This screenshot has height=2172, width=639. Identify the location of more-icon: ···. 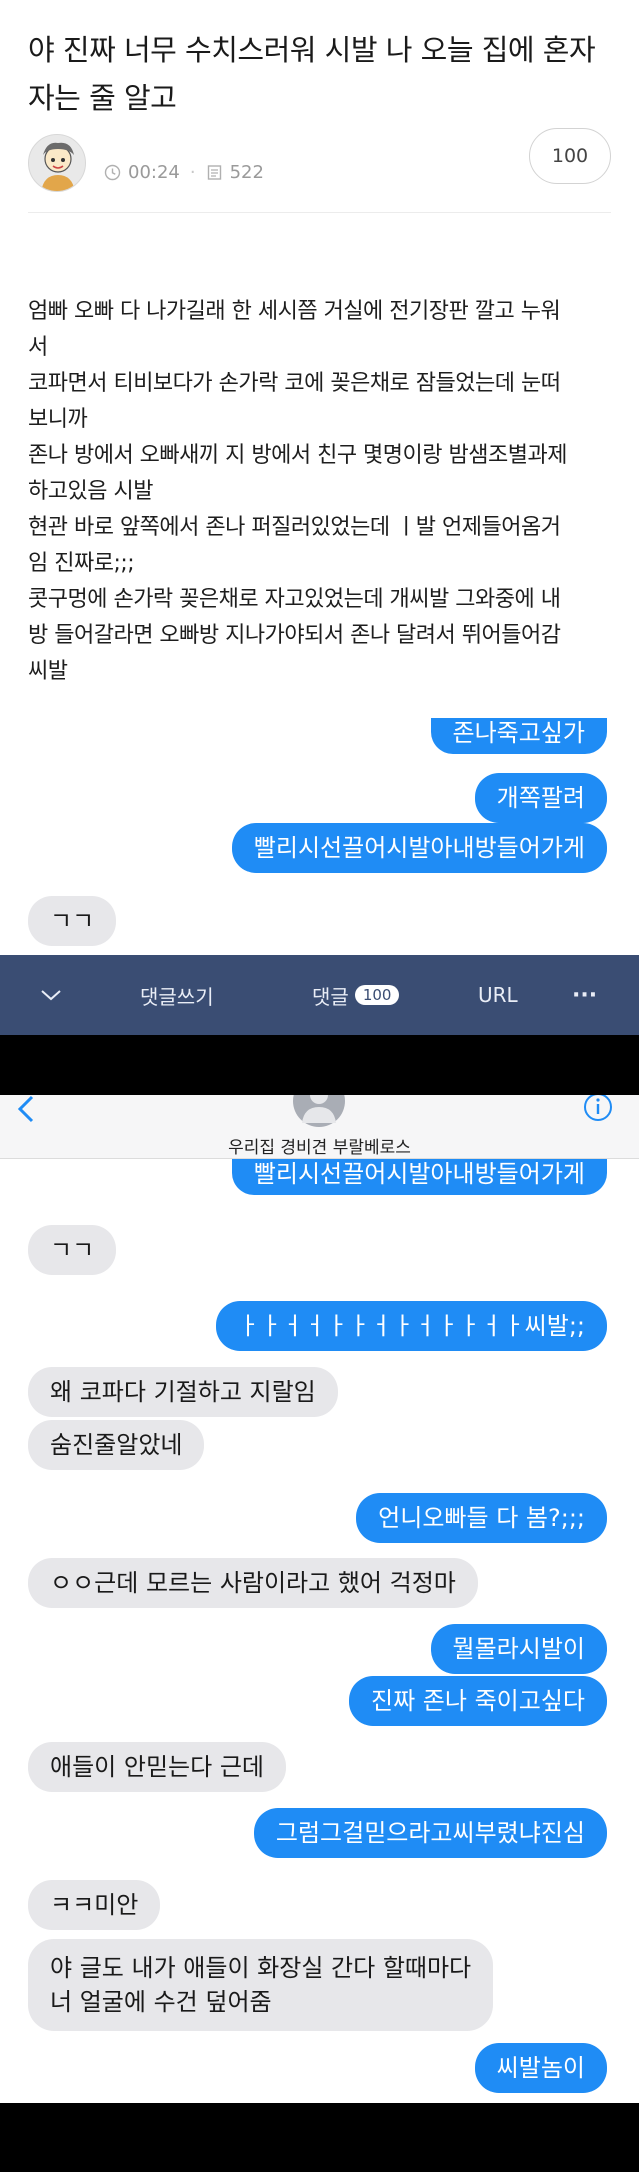
(585, 995).